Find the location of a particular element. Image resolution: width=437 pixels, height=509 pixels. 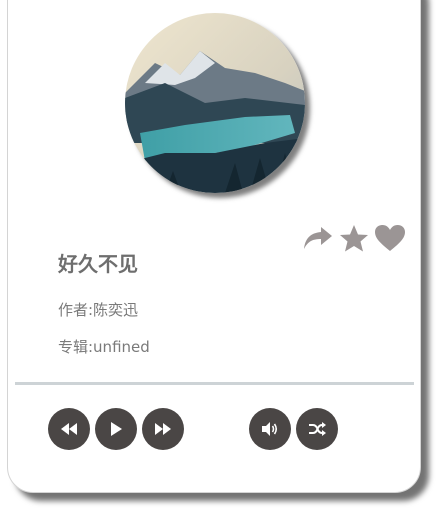

rewind-icon is located at coordinates (69, 429).